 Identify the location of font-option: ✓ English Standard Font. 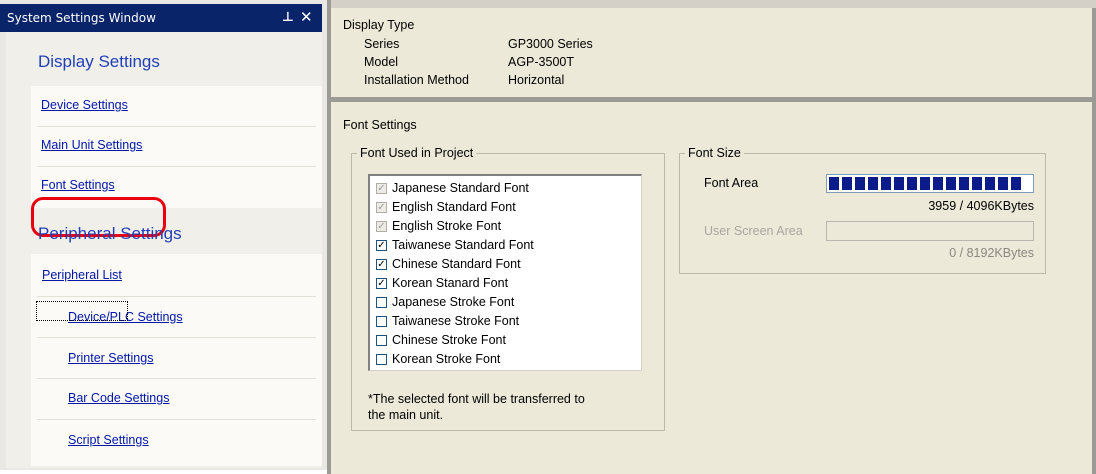
(504, 207).